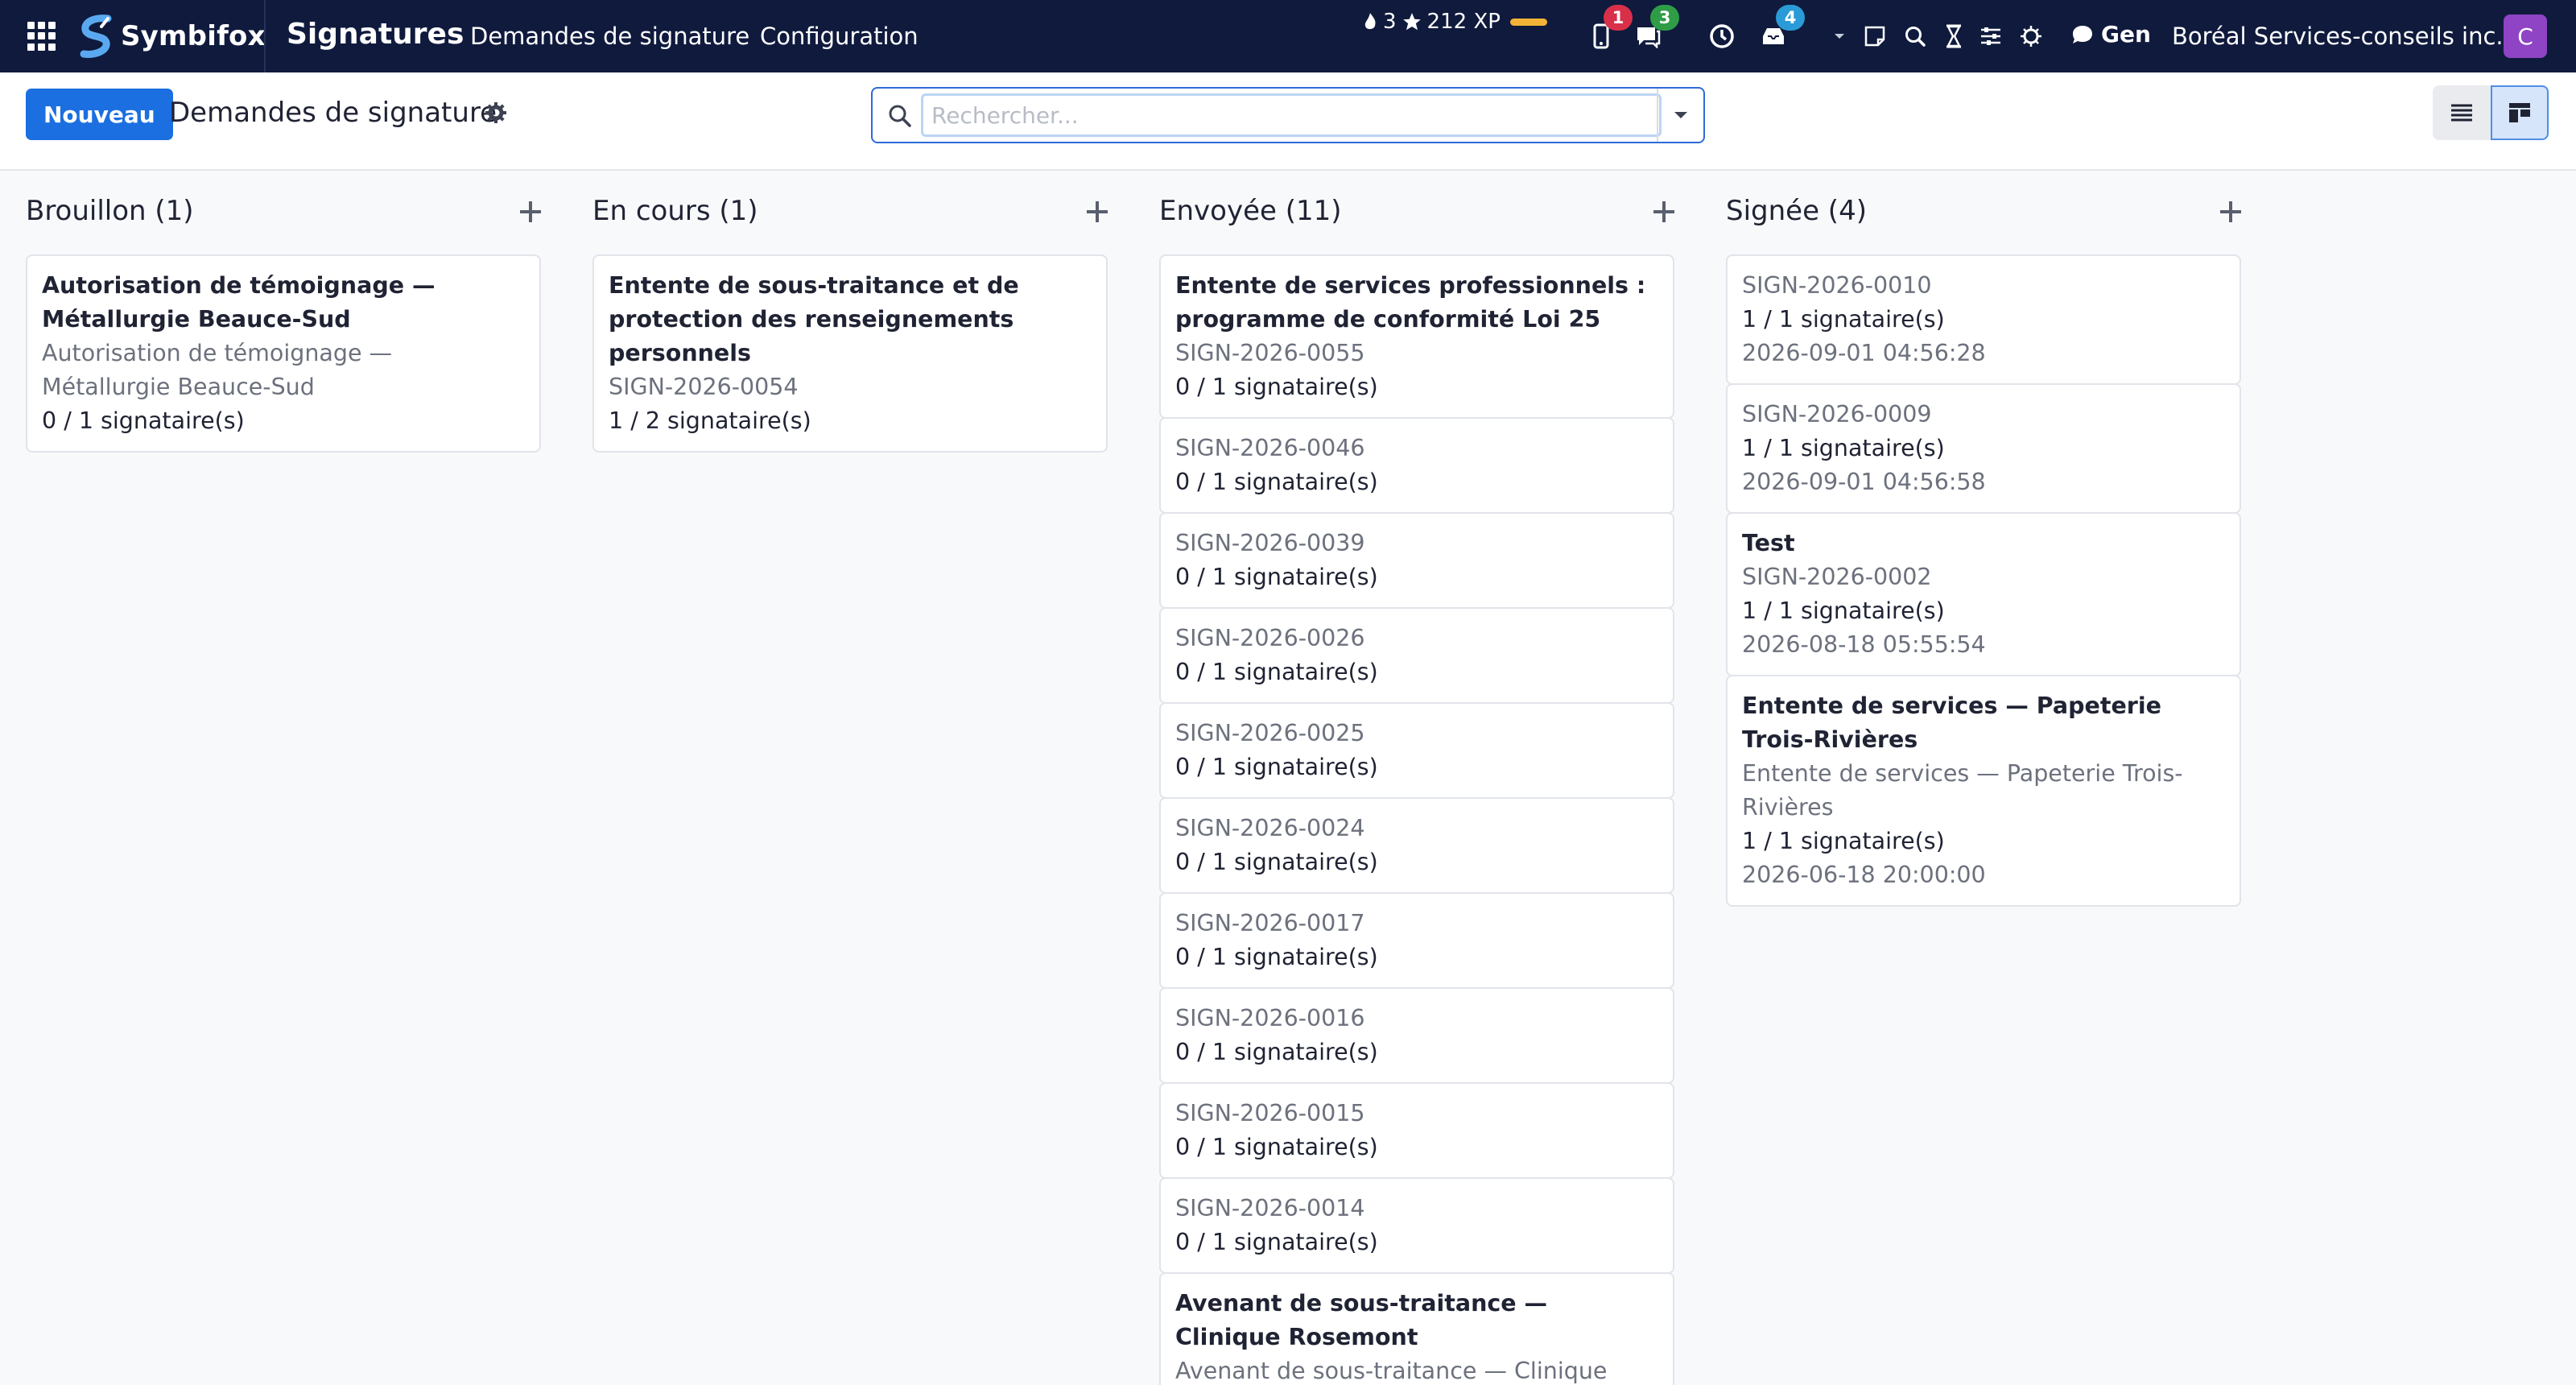 The height and width of the screenshot is (1385, 2576). I want to click on flame-icon, so click(1370, 22).